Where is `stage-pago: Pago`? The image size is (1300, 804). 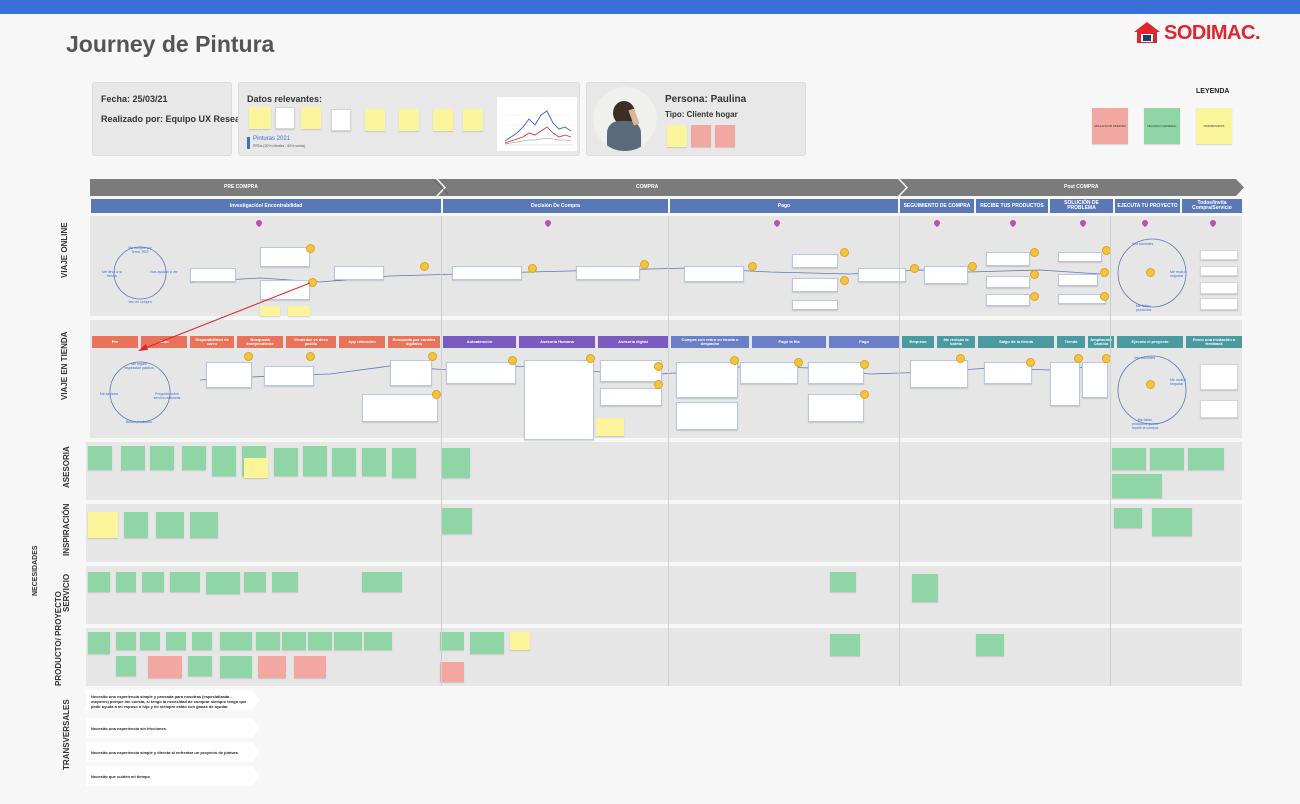 stage-pago: Pago is located at coordinates (784, 206).